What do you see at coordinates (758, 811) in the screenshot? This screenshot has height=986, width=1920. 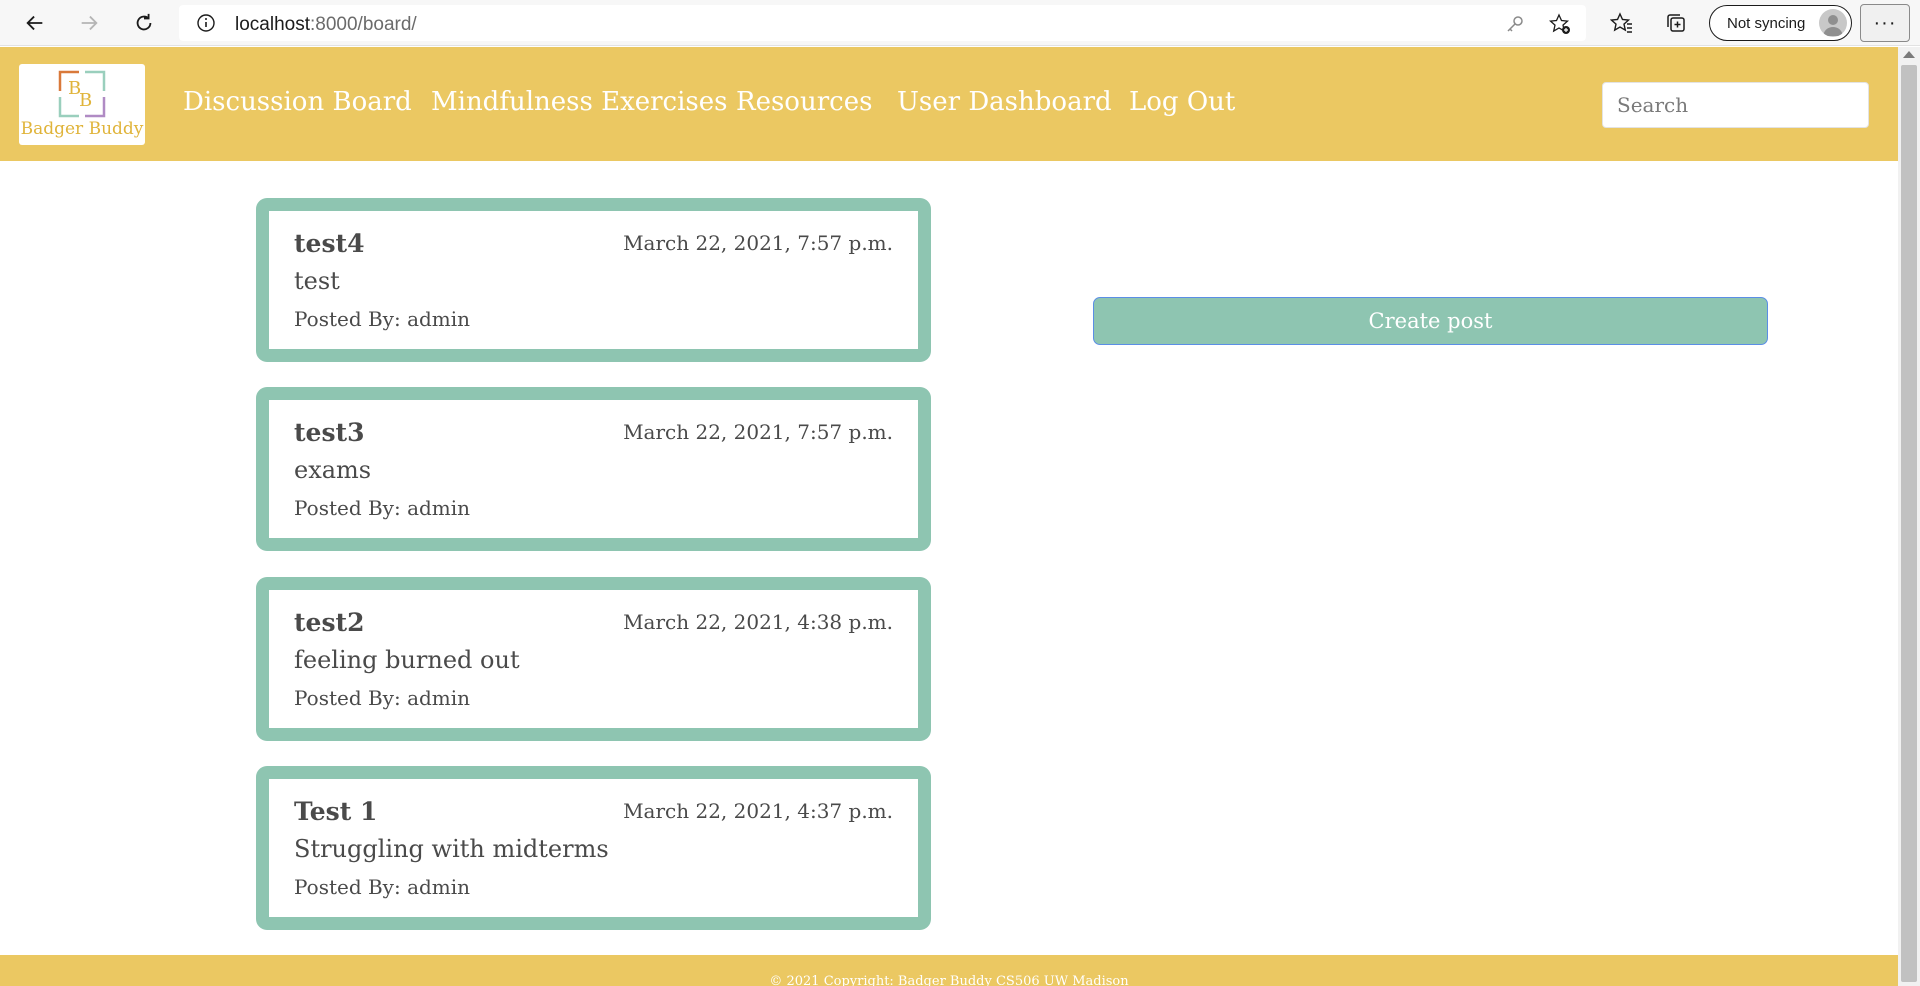 I see `post-date: March 22, 2021, 4:37 p.m.` at bounding box center [758, 811].